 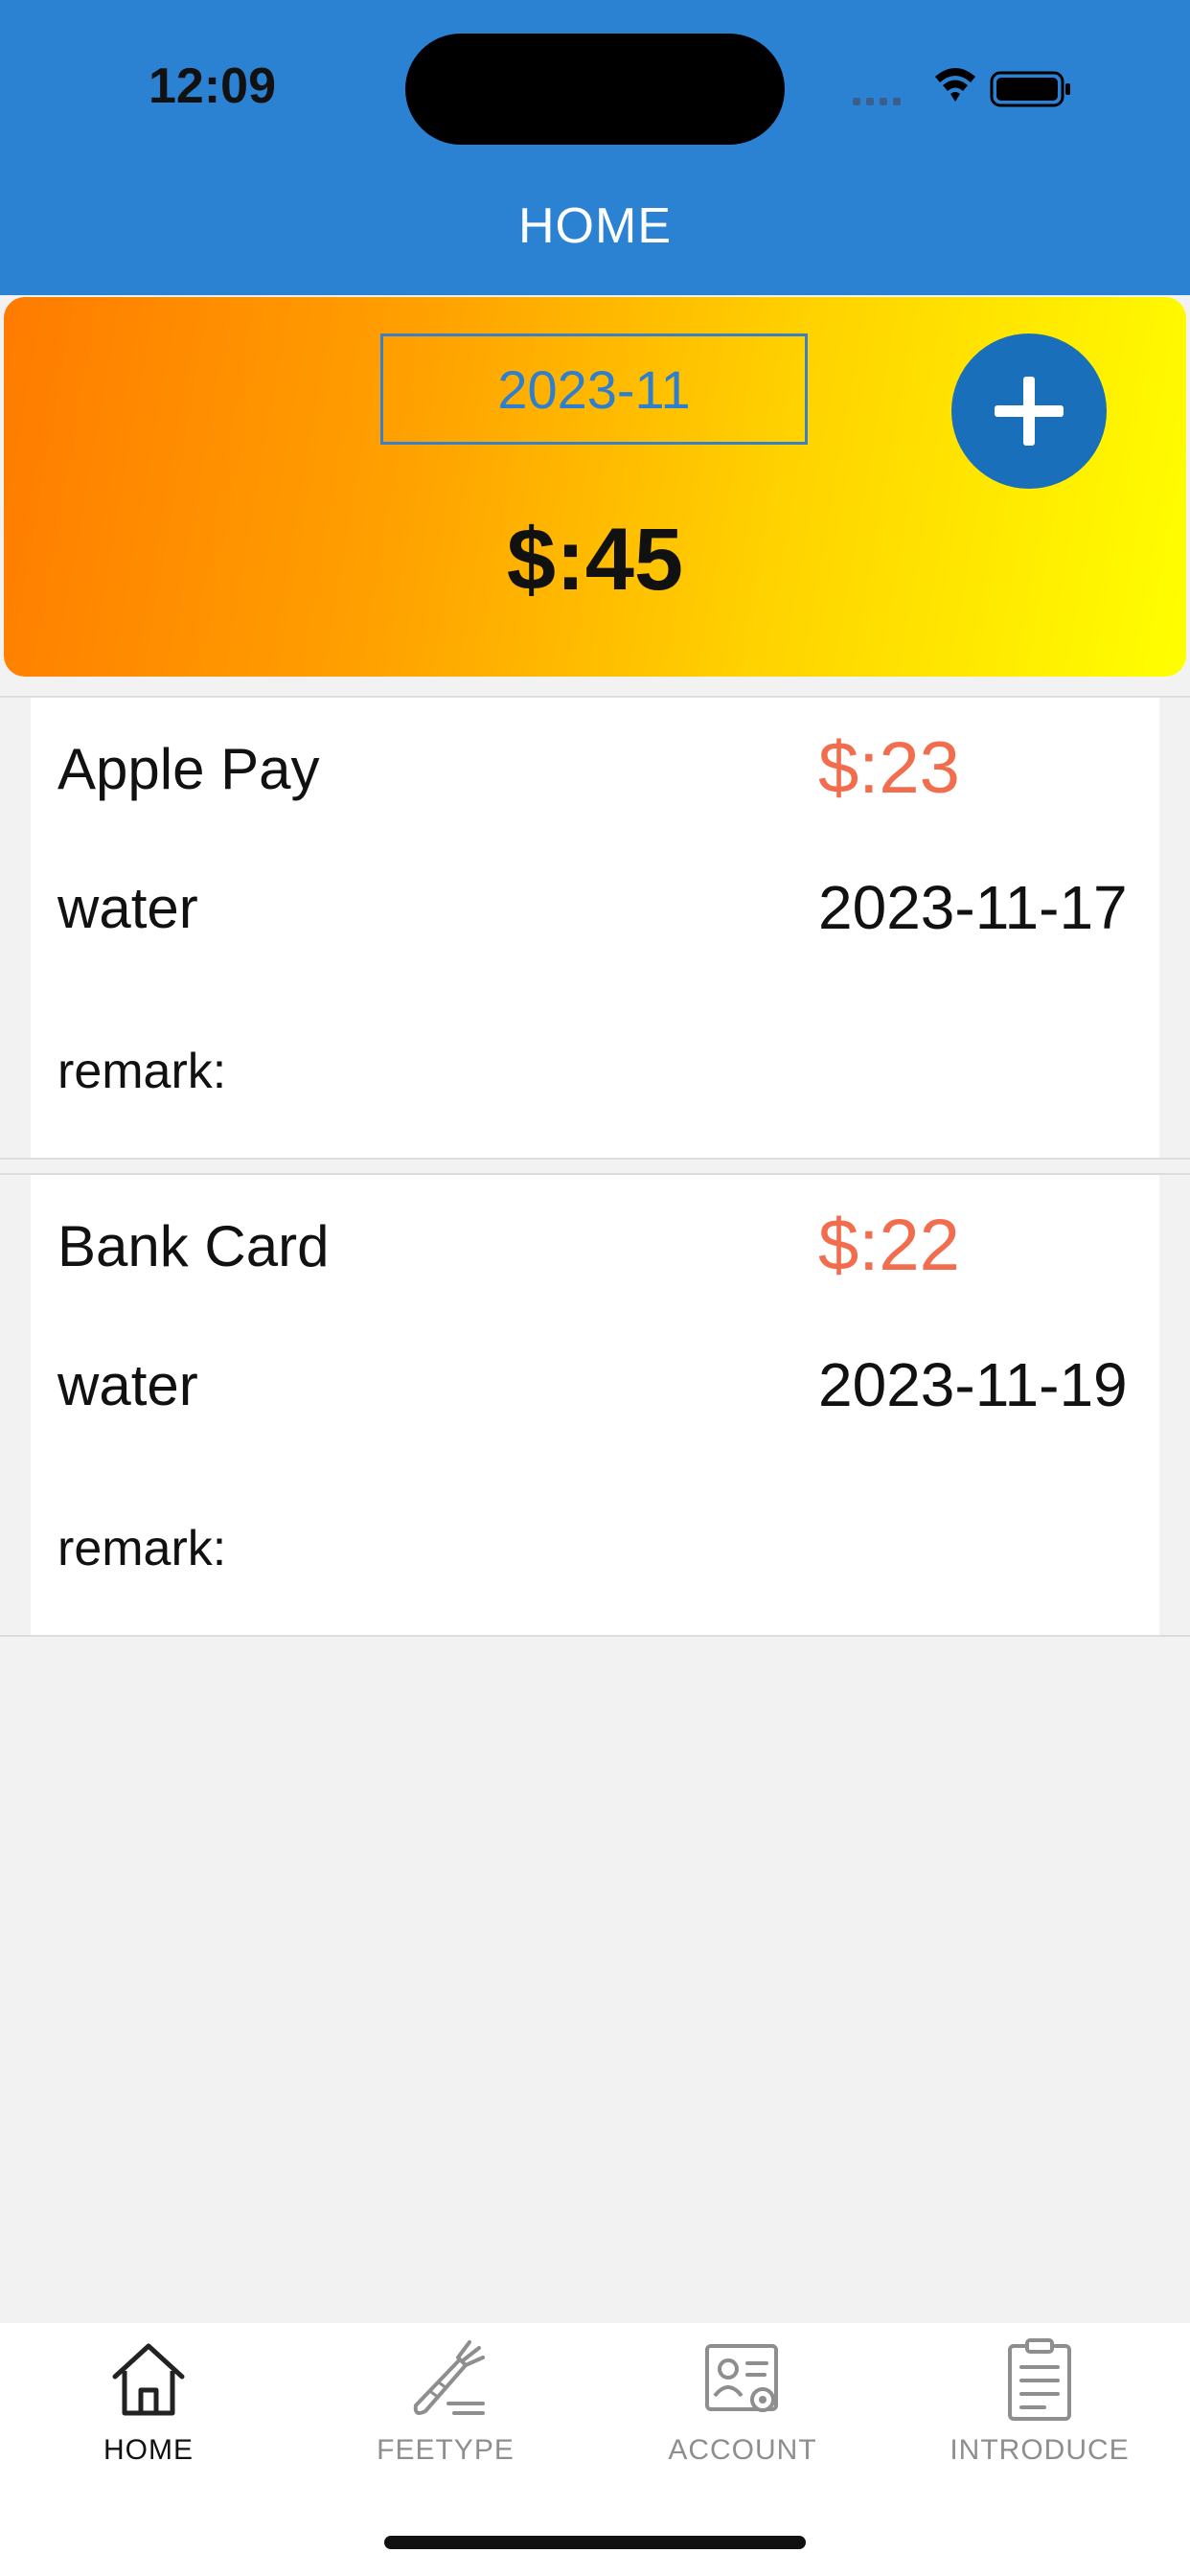 What do you see at coordinates (1039, 2379) in the screenshot?
I see `clipboard-icon` at bounding box center [1039, 2379].